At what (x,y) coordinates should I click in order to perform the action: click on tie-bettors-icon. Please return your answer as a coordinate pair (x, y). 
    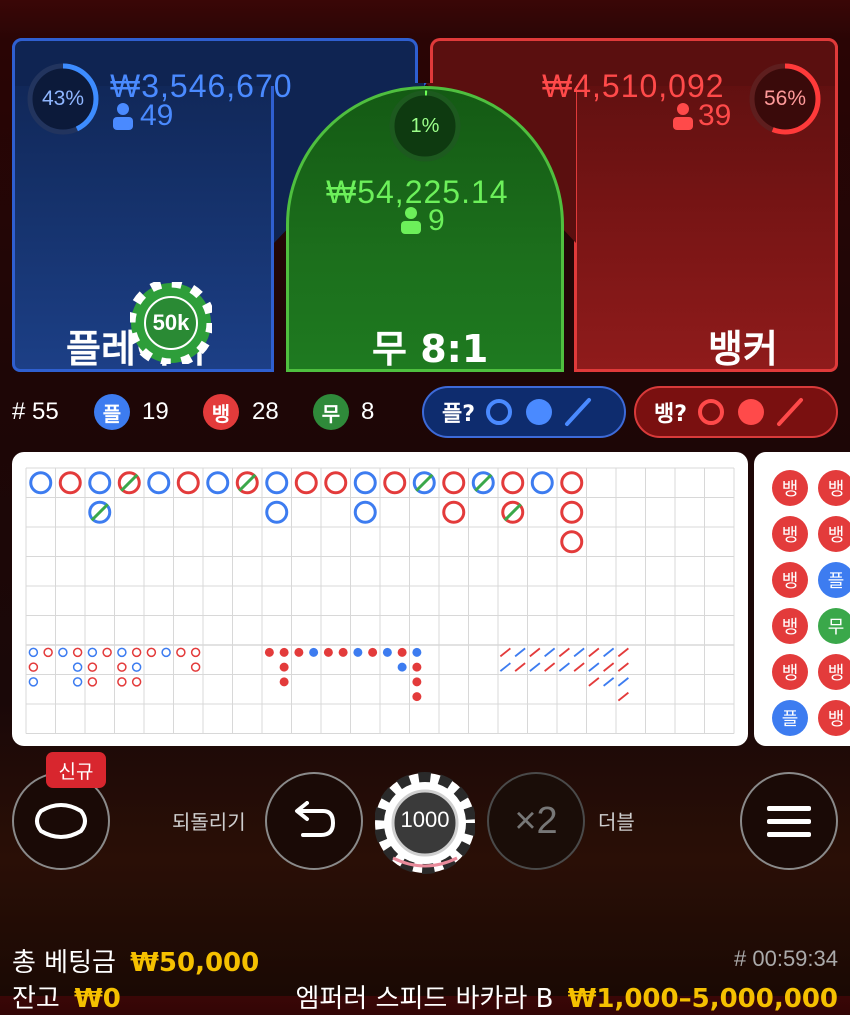
    Looking at the image, I should click on (411, 220).